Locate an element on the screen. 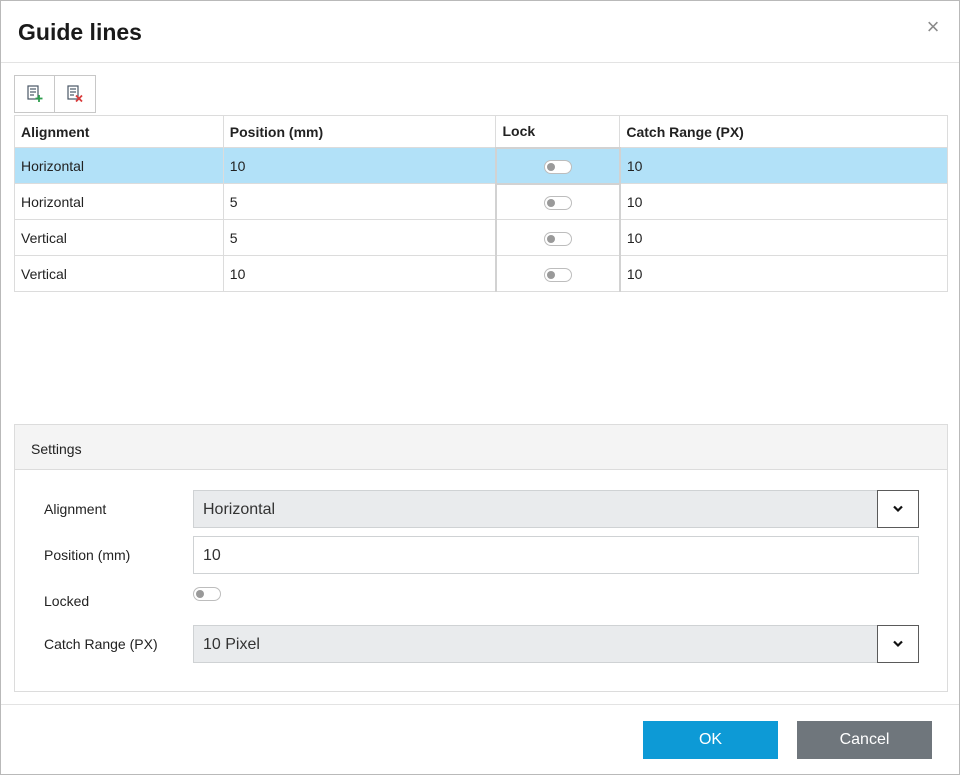  table-row: Horizontal 10 10 is located at coordinates (481, 165).